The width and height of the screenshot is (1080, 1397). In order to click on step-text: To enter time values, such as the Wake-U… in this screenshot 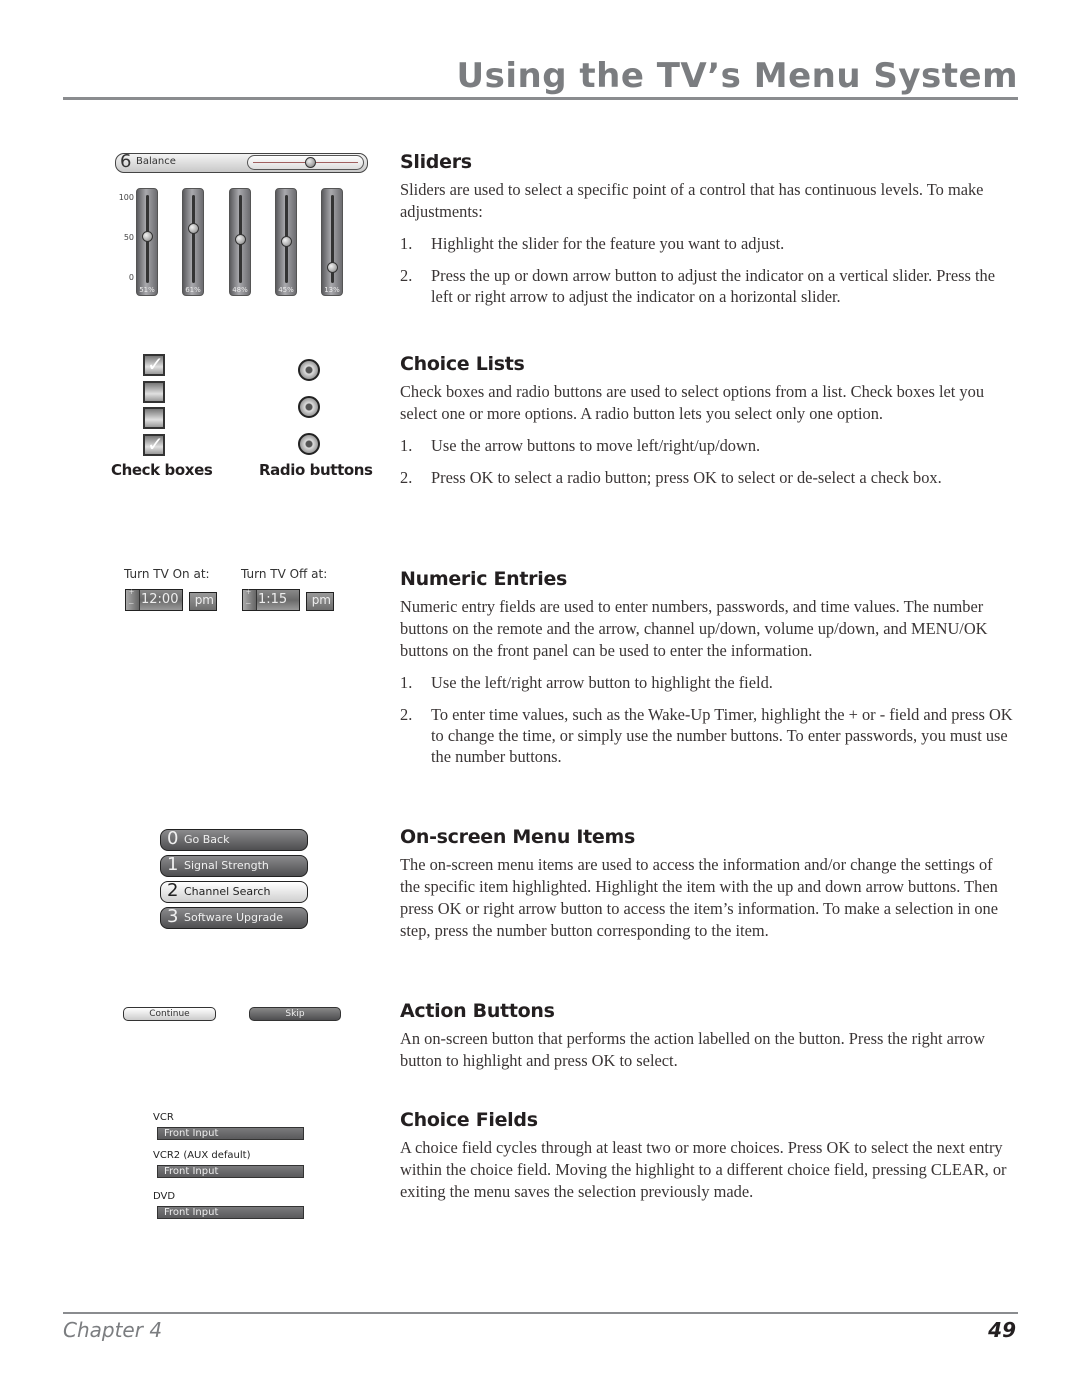, I will do `click(722, 735)`.